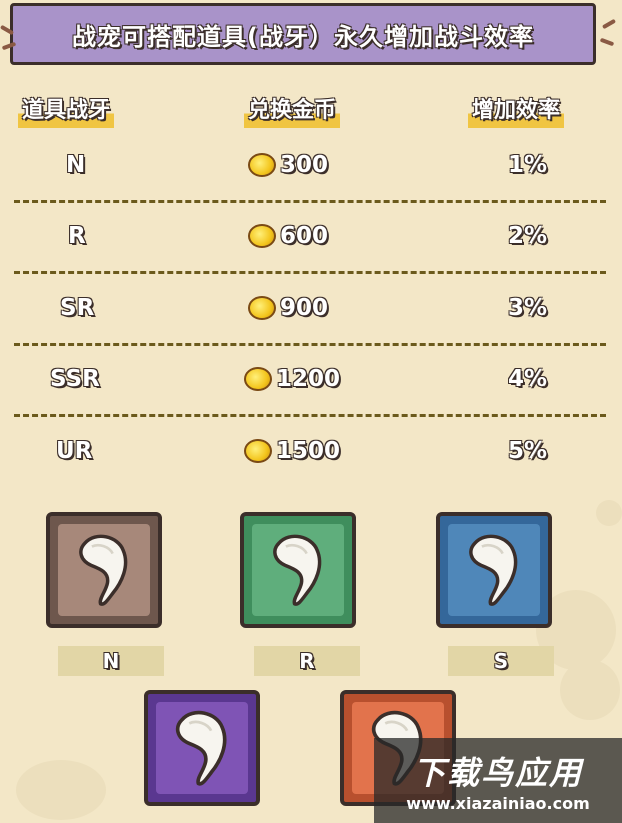 Image resolution: width=622 pixels, height=823 pixels. I want to click on coins-cell: 600, so click(288, 236).